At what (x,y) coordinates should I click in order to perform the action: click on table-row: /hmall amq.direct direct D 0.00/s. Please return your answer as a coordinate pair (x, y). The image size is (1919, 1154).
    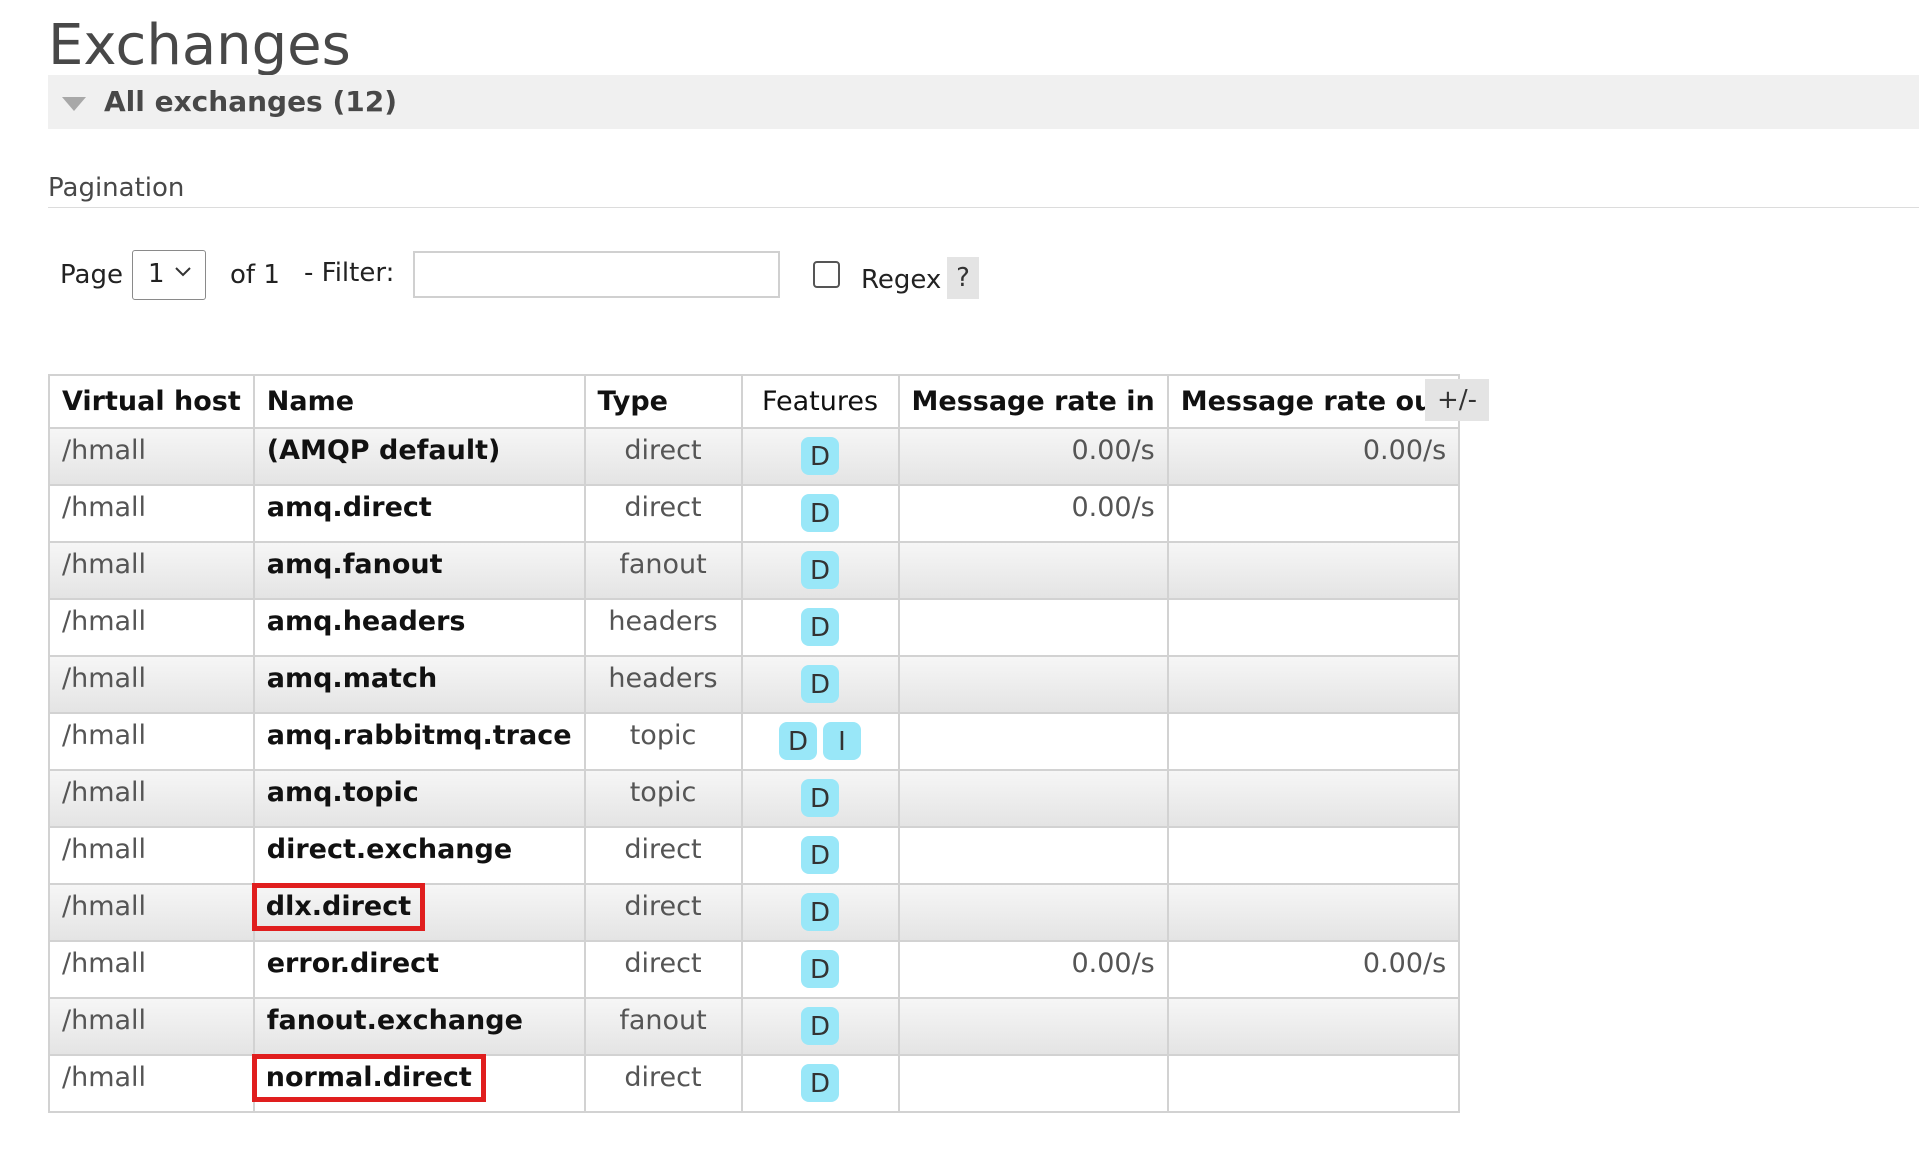
    Looking at the image, I should click on (754, 513).